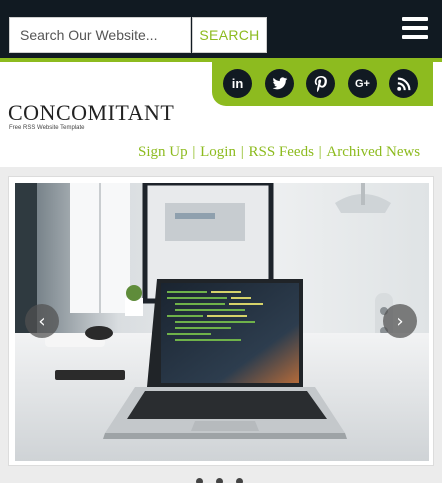 The height and width of the screenshot is (483, 442). Describe the element at coordinates (163, 152) in the screenshot. I see `sign-up-link: Sign Up` at that location.